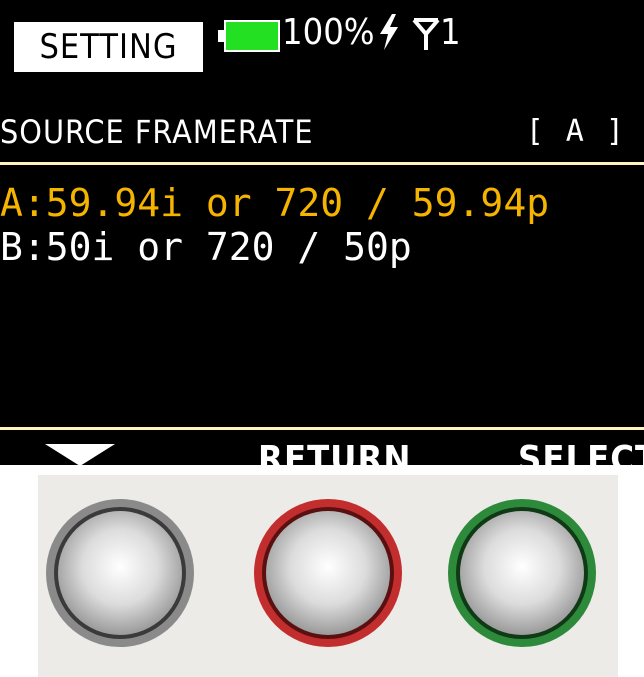  What do you see at coordinates (108, 47) in the screenshot?
I see `mode-tab: SETTING` at bounding box center [108, 47].